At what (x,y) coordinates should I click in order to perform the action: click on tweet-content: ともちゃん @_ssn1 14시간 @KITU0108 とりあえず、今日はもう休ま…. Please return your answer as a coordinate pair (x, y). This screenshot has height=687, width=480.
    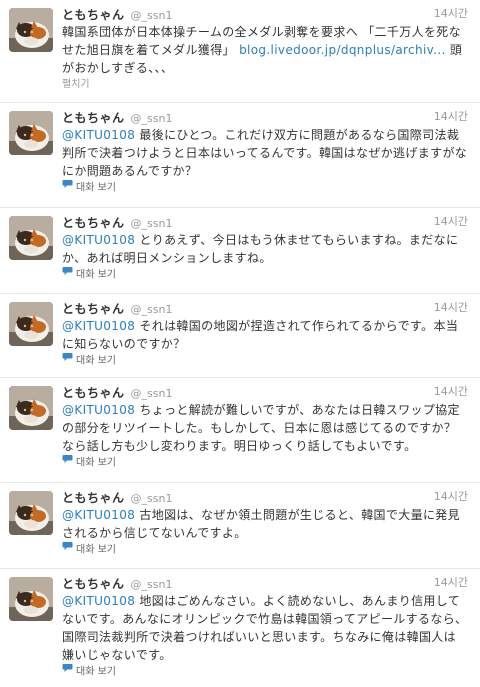
    Looking at the image, I should click on (265, 248).